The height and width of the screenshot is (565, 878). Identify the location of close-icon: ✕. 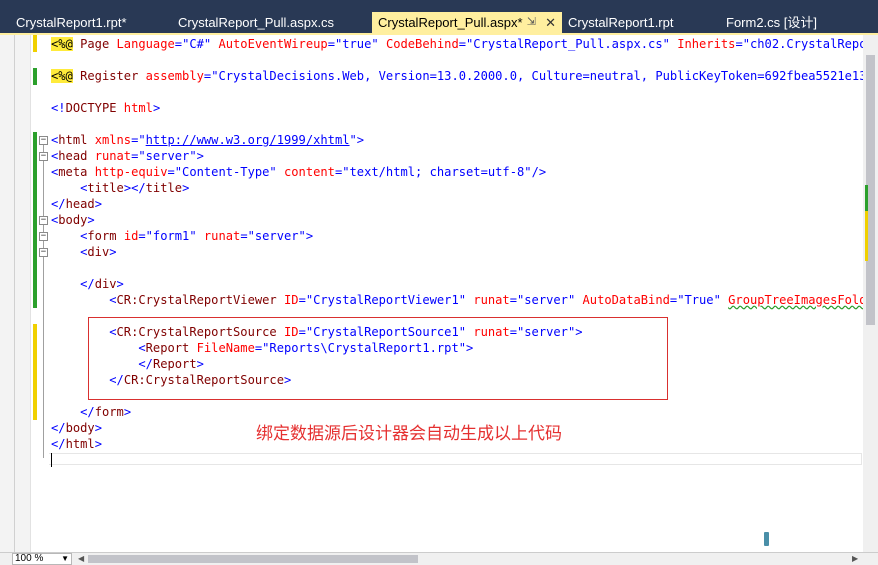
(550, 22).